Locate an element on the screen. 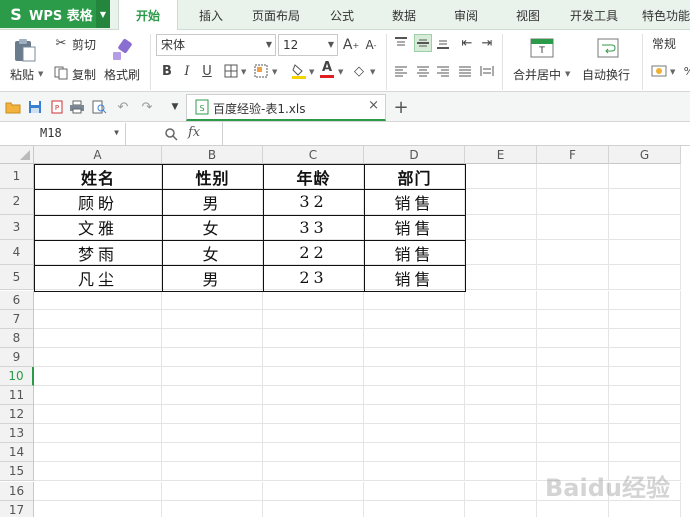 The image size is (690, 517). merge-center-dropdown-icon: ▼ is located at coordinates (567, 74).